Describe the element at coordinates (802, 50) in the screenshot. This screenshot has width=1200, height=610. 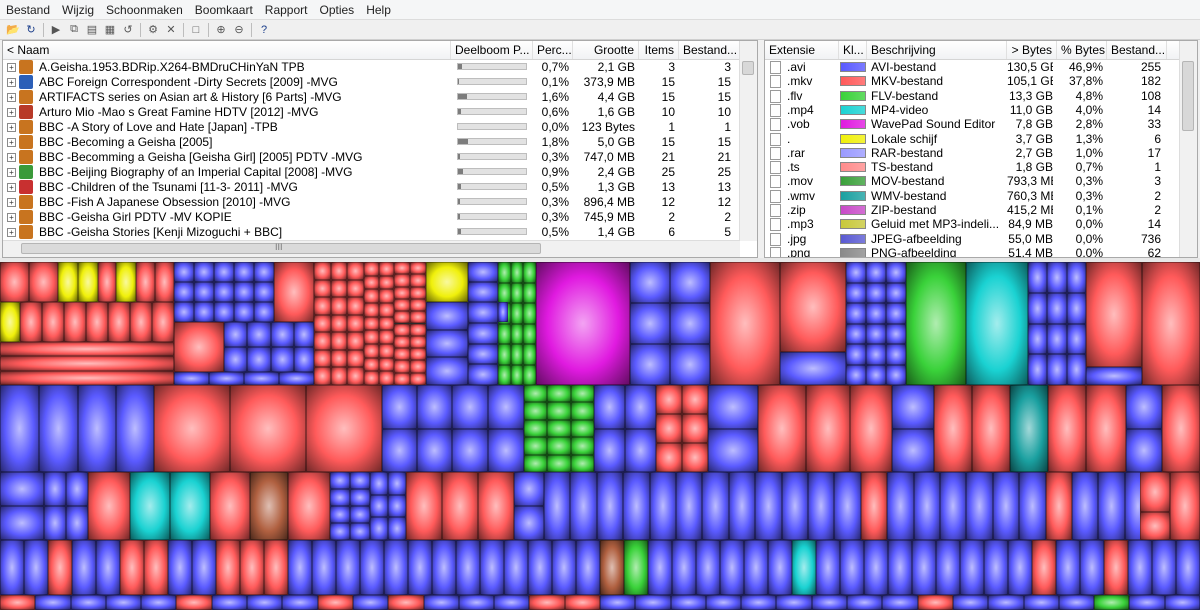
I see `column-extension: Extensie` at that location.